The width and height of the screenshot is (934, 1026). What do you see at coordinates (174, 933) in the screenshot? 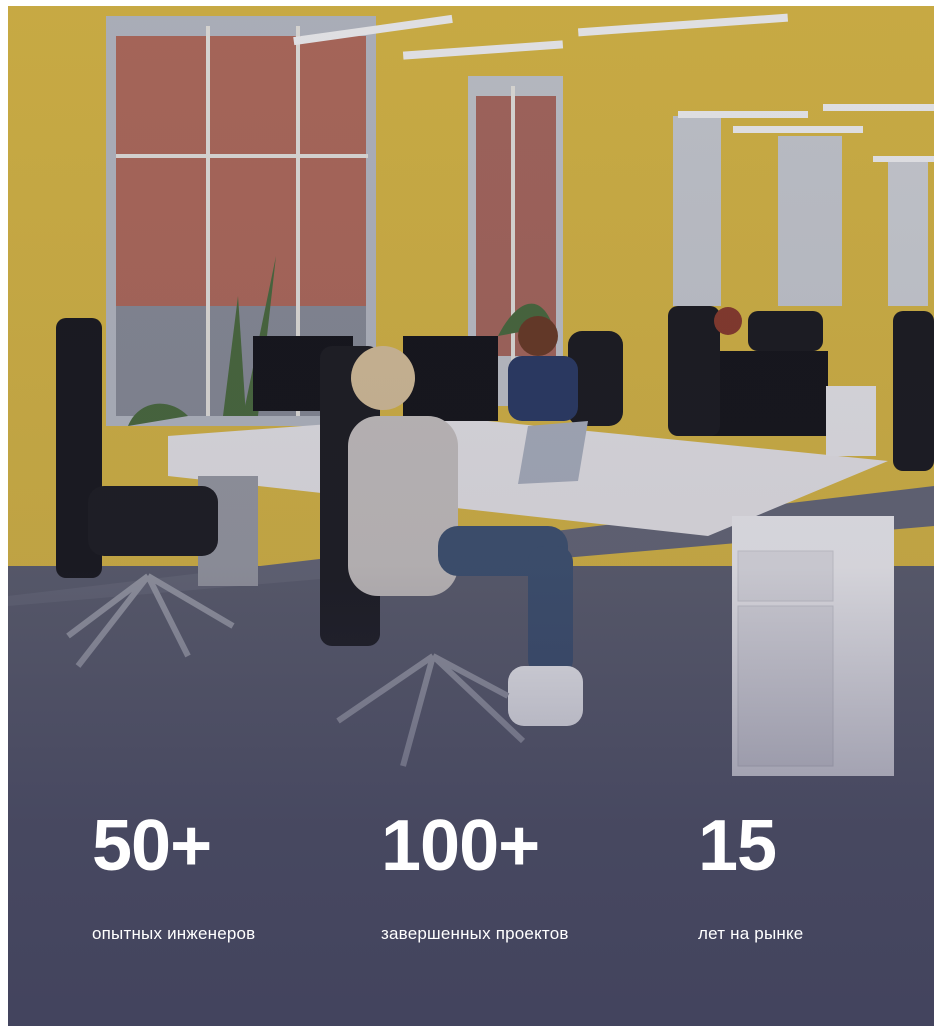
I see `stat-label: опытных инженеров` at bounding box center [174, 933].